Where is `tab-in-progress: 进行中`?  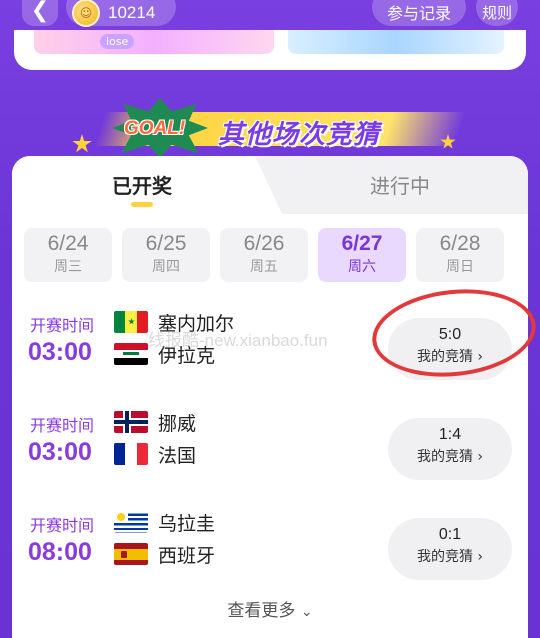
tab-in-progress: 进行中 is located at coordinates (400, 184).